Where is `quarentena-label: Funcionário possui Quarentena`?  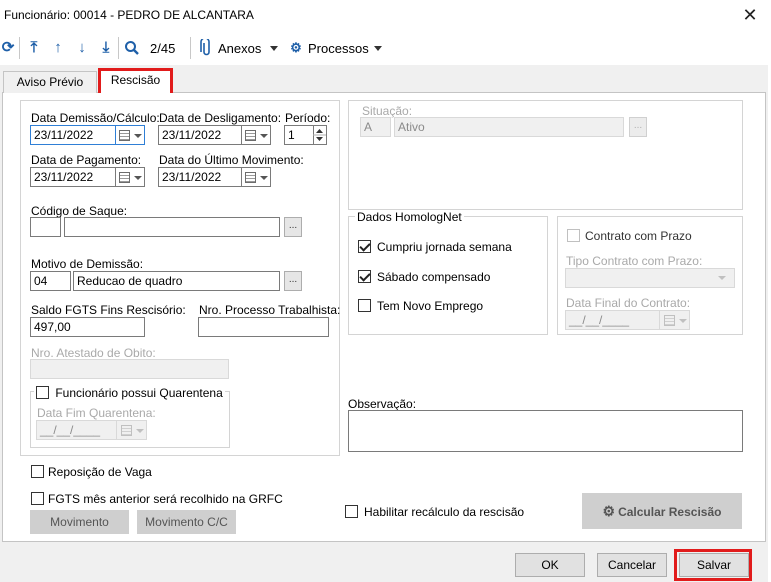 quarentena-label: Funcionário possui Quarentena is located at coordinates (139, 393).